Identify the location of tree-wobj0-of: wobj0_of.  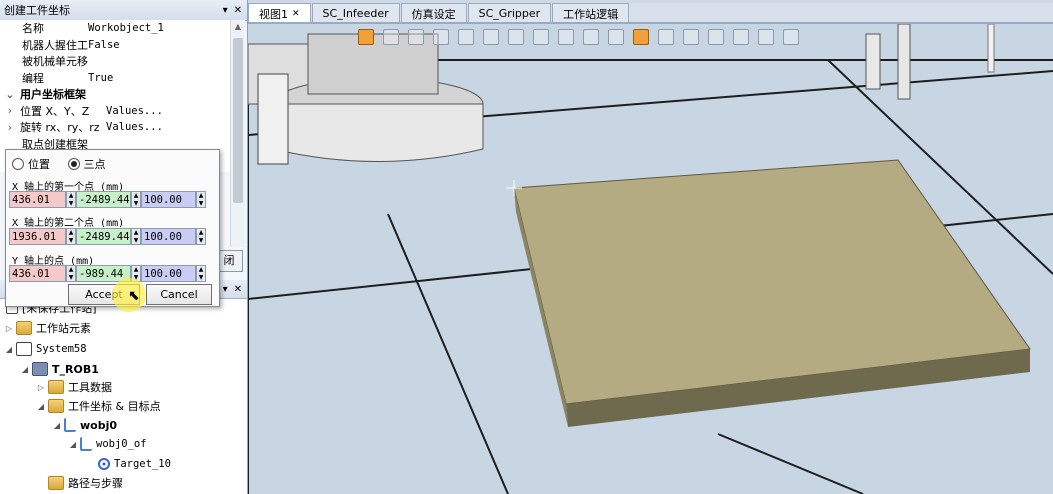
(121, 444).